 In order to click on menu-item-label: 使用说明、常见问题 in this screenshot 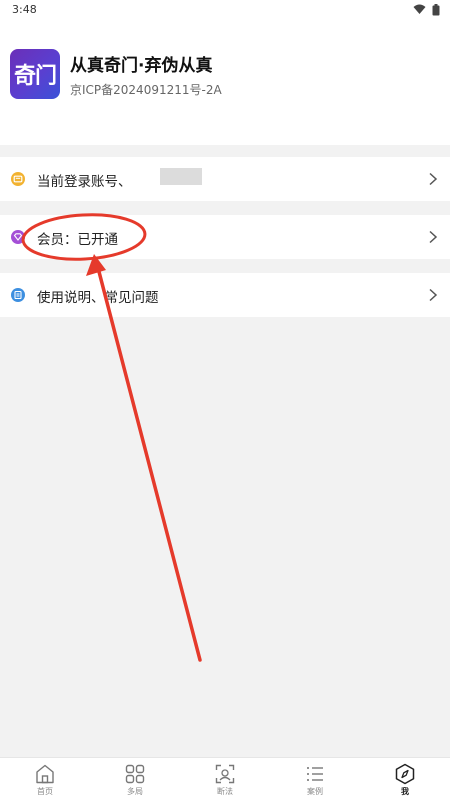, I will do `click(98, 298)`.